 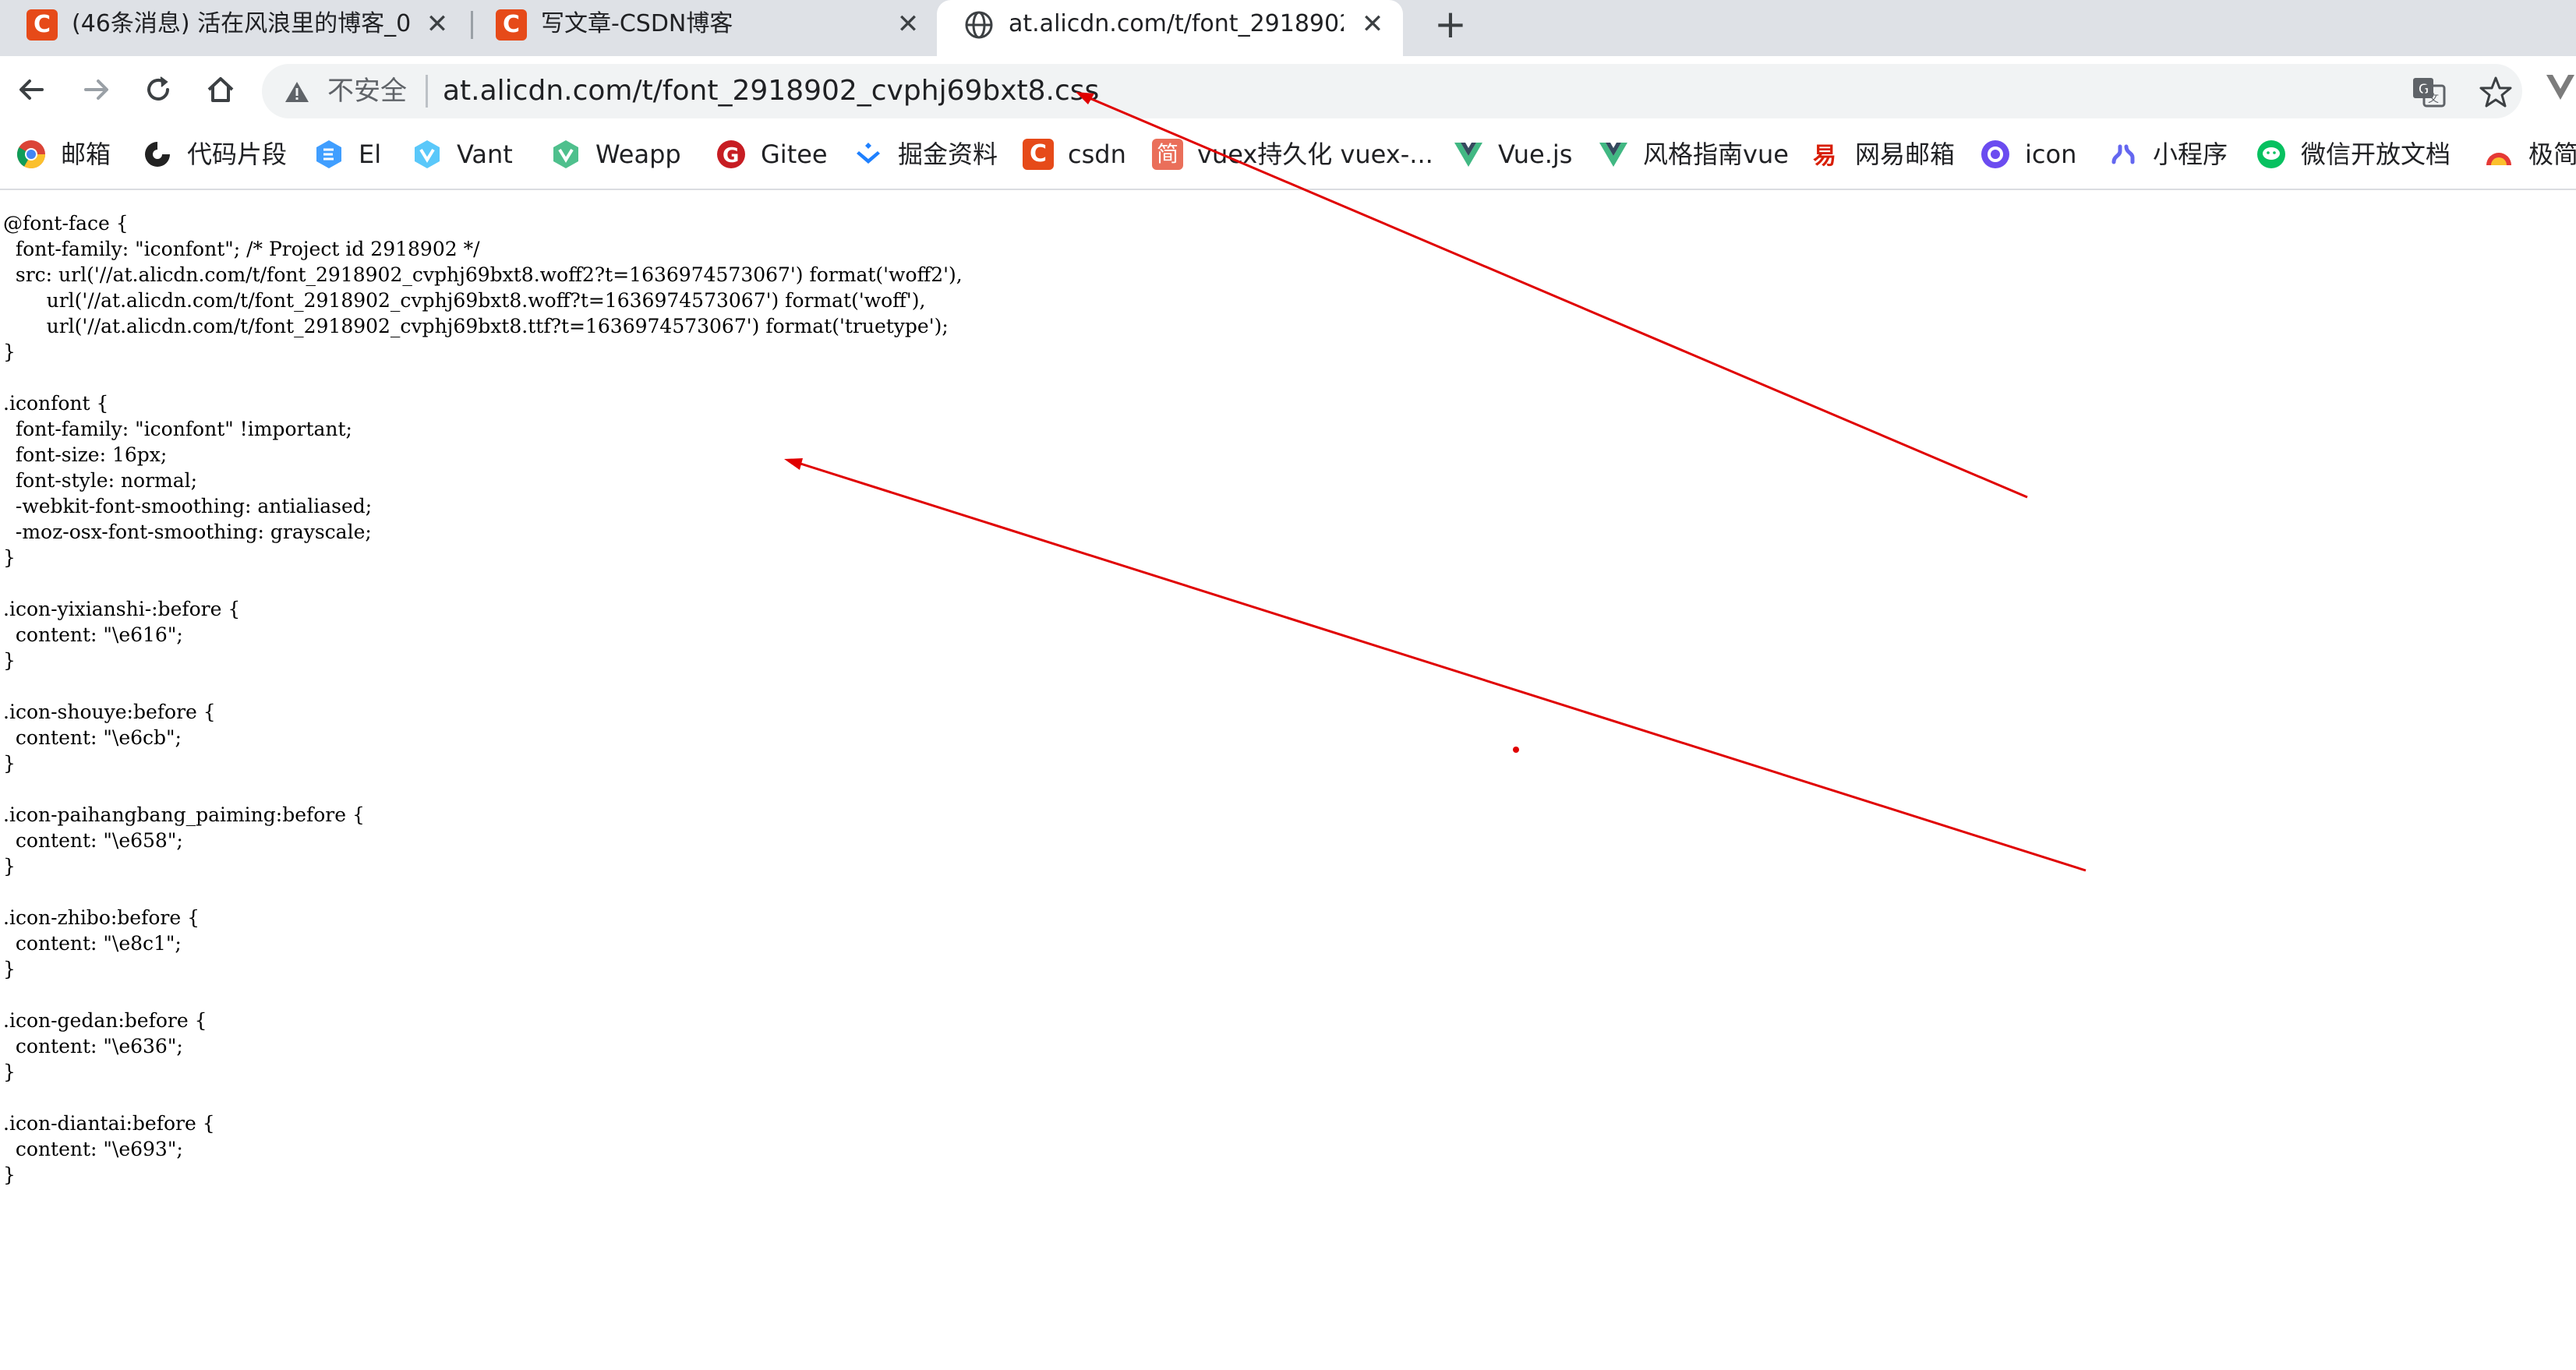 I want to click on vant-icon, so click(x=427, y=154).